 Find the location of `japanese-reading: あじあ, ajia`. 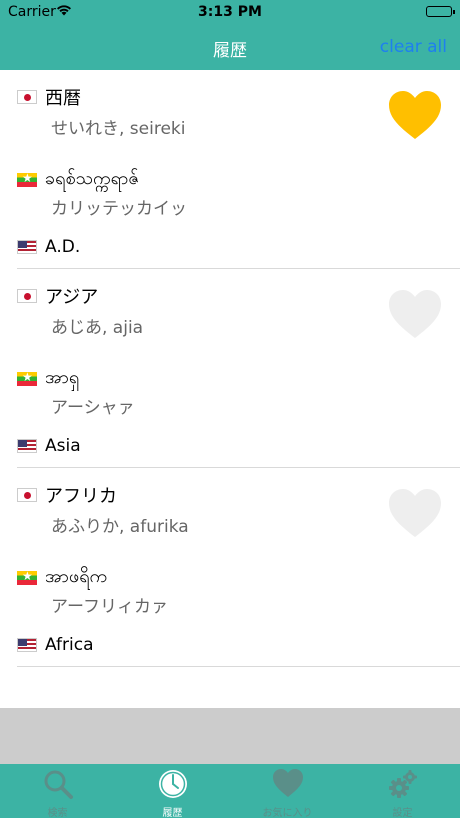

japanese-reading: あじあ, ajia is located at coordinates (97, 328).